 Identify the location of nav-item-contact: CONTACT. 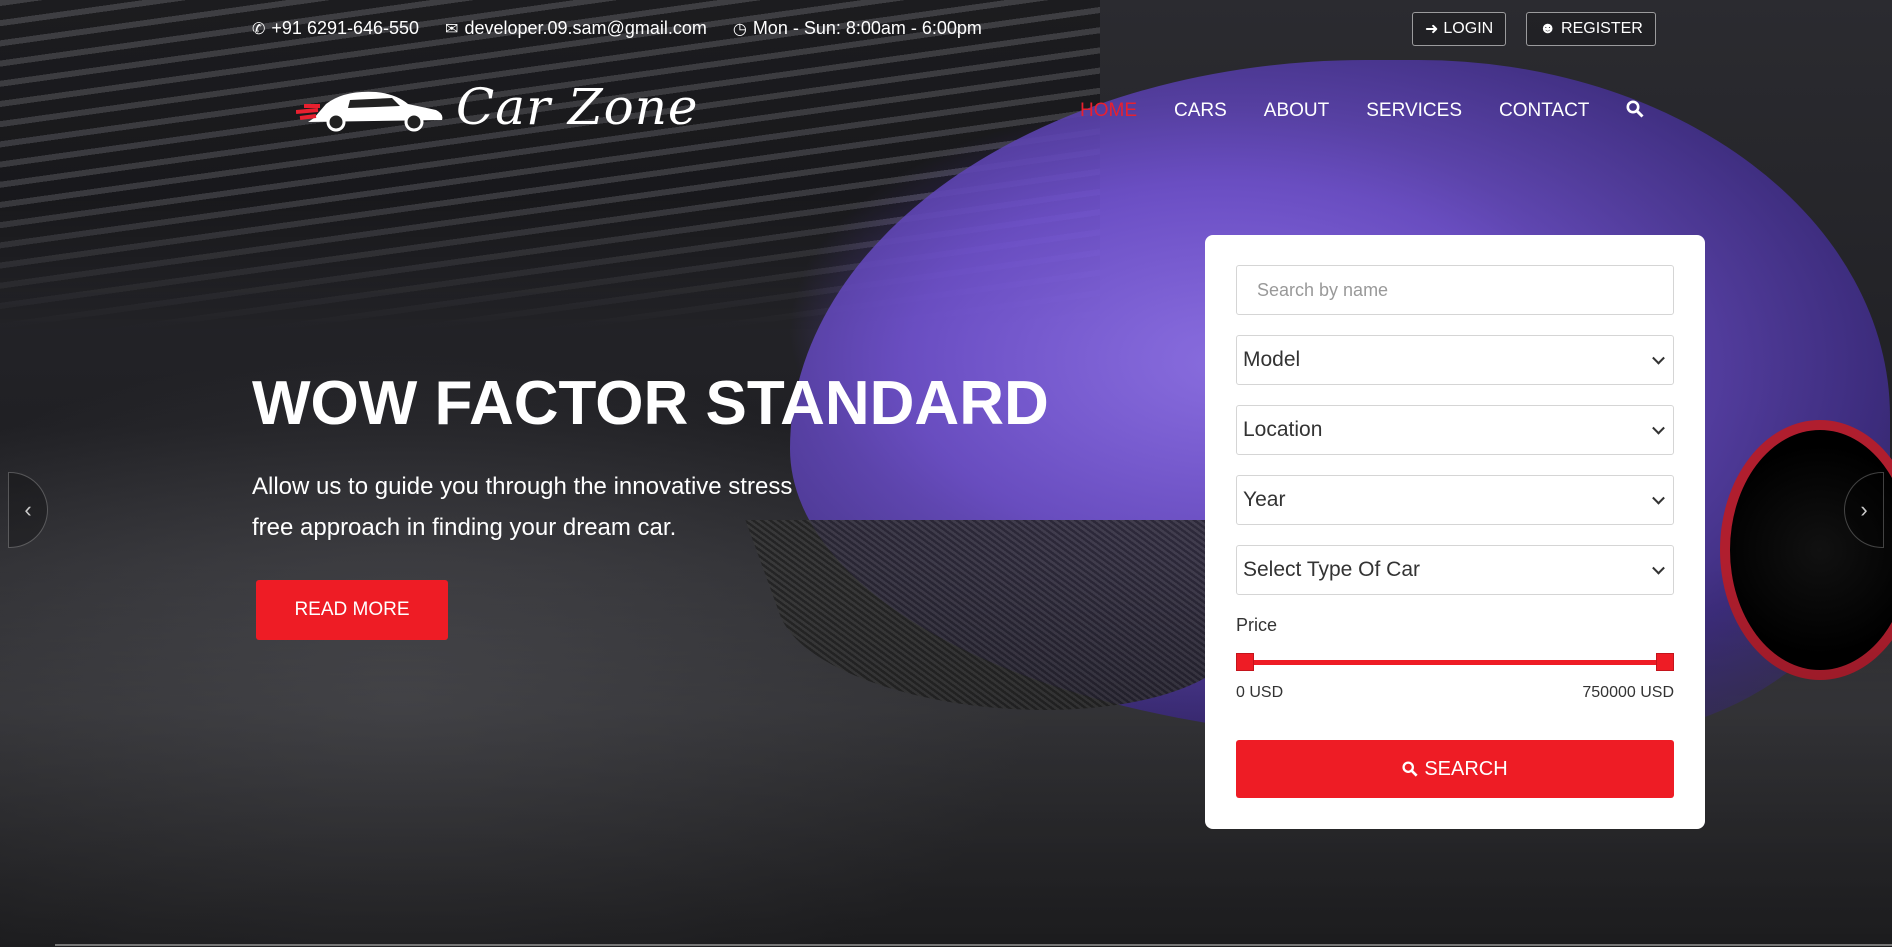
(1544, 112).